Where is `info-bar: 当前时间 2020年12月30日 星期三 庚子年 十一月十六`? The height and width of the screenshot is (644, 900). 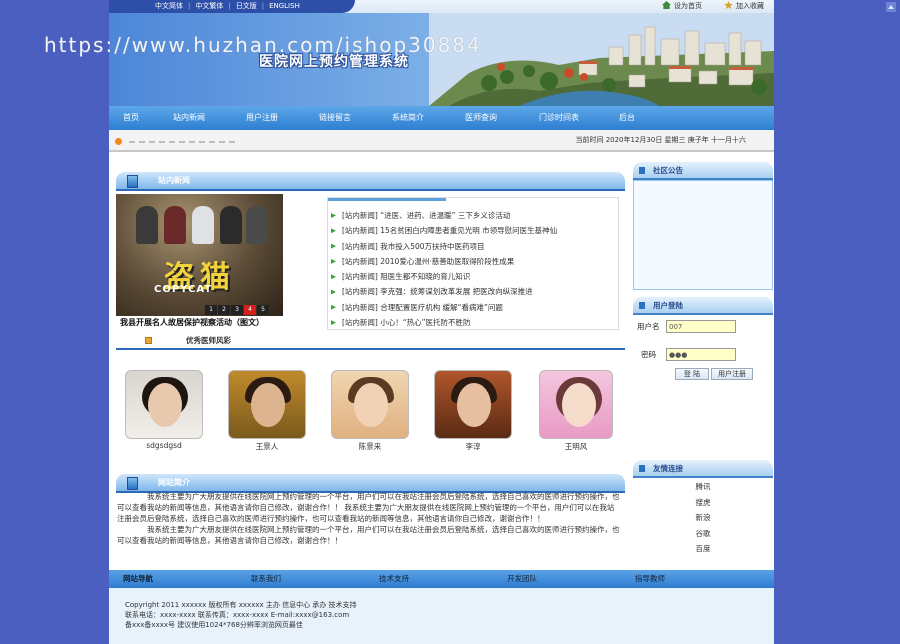
info-bar: 当前时间 2020年12月30日 星期三 庚子年 十一月十六 is located at coordinates (441, 141).